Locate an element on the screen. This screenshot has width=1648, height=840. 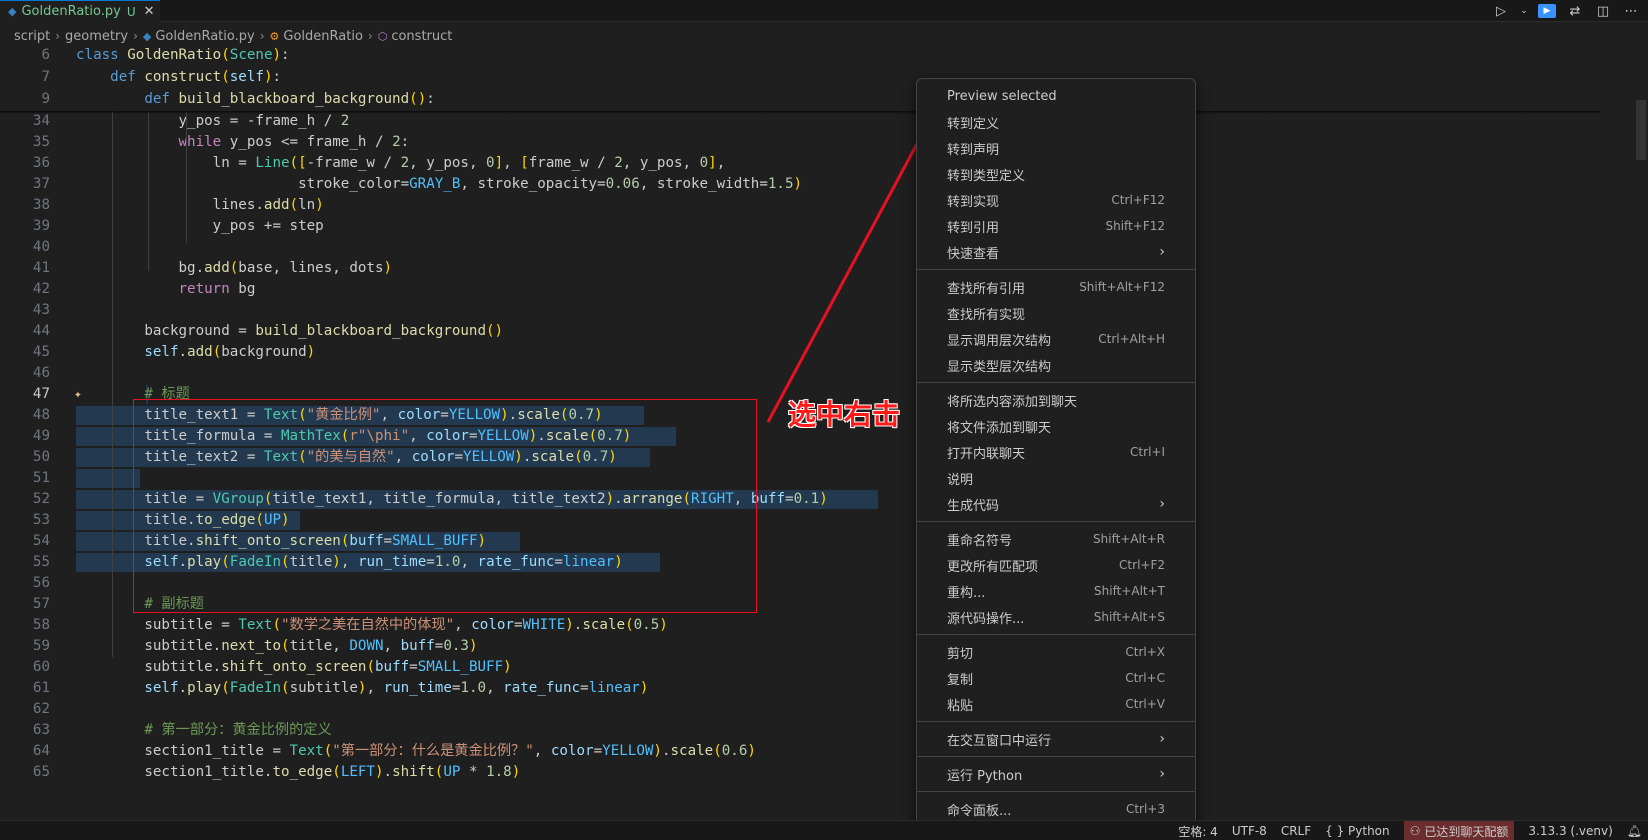
notification-bell-icon: 🔔︎ is located at coordinates (1634, 831).